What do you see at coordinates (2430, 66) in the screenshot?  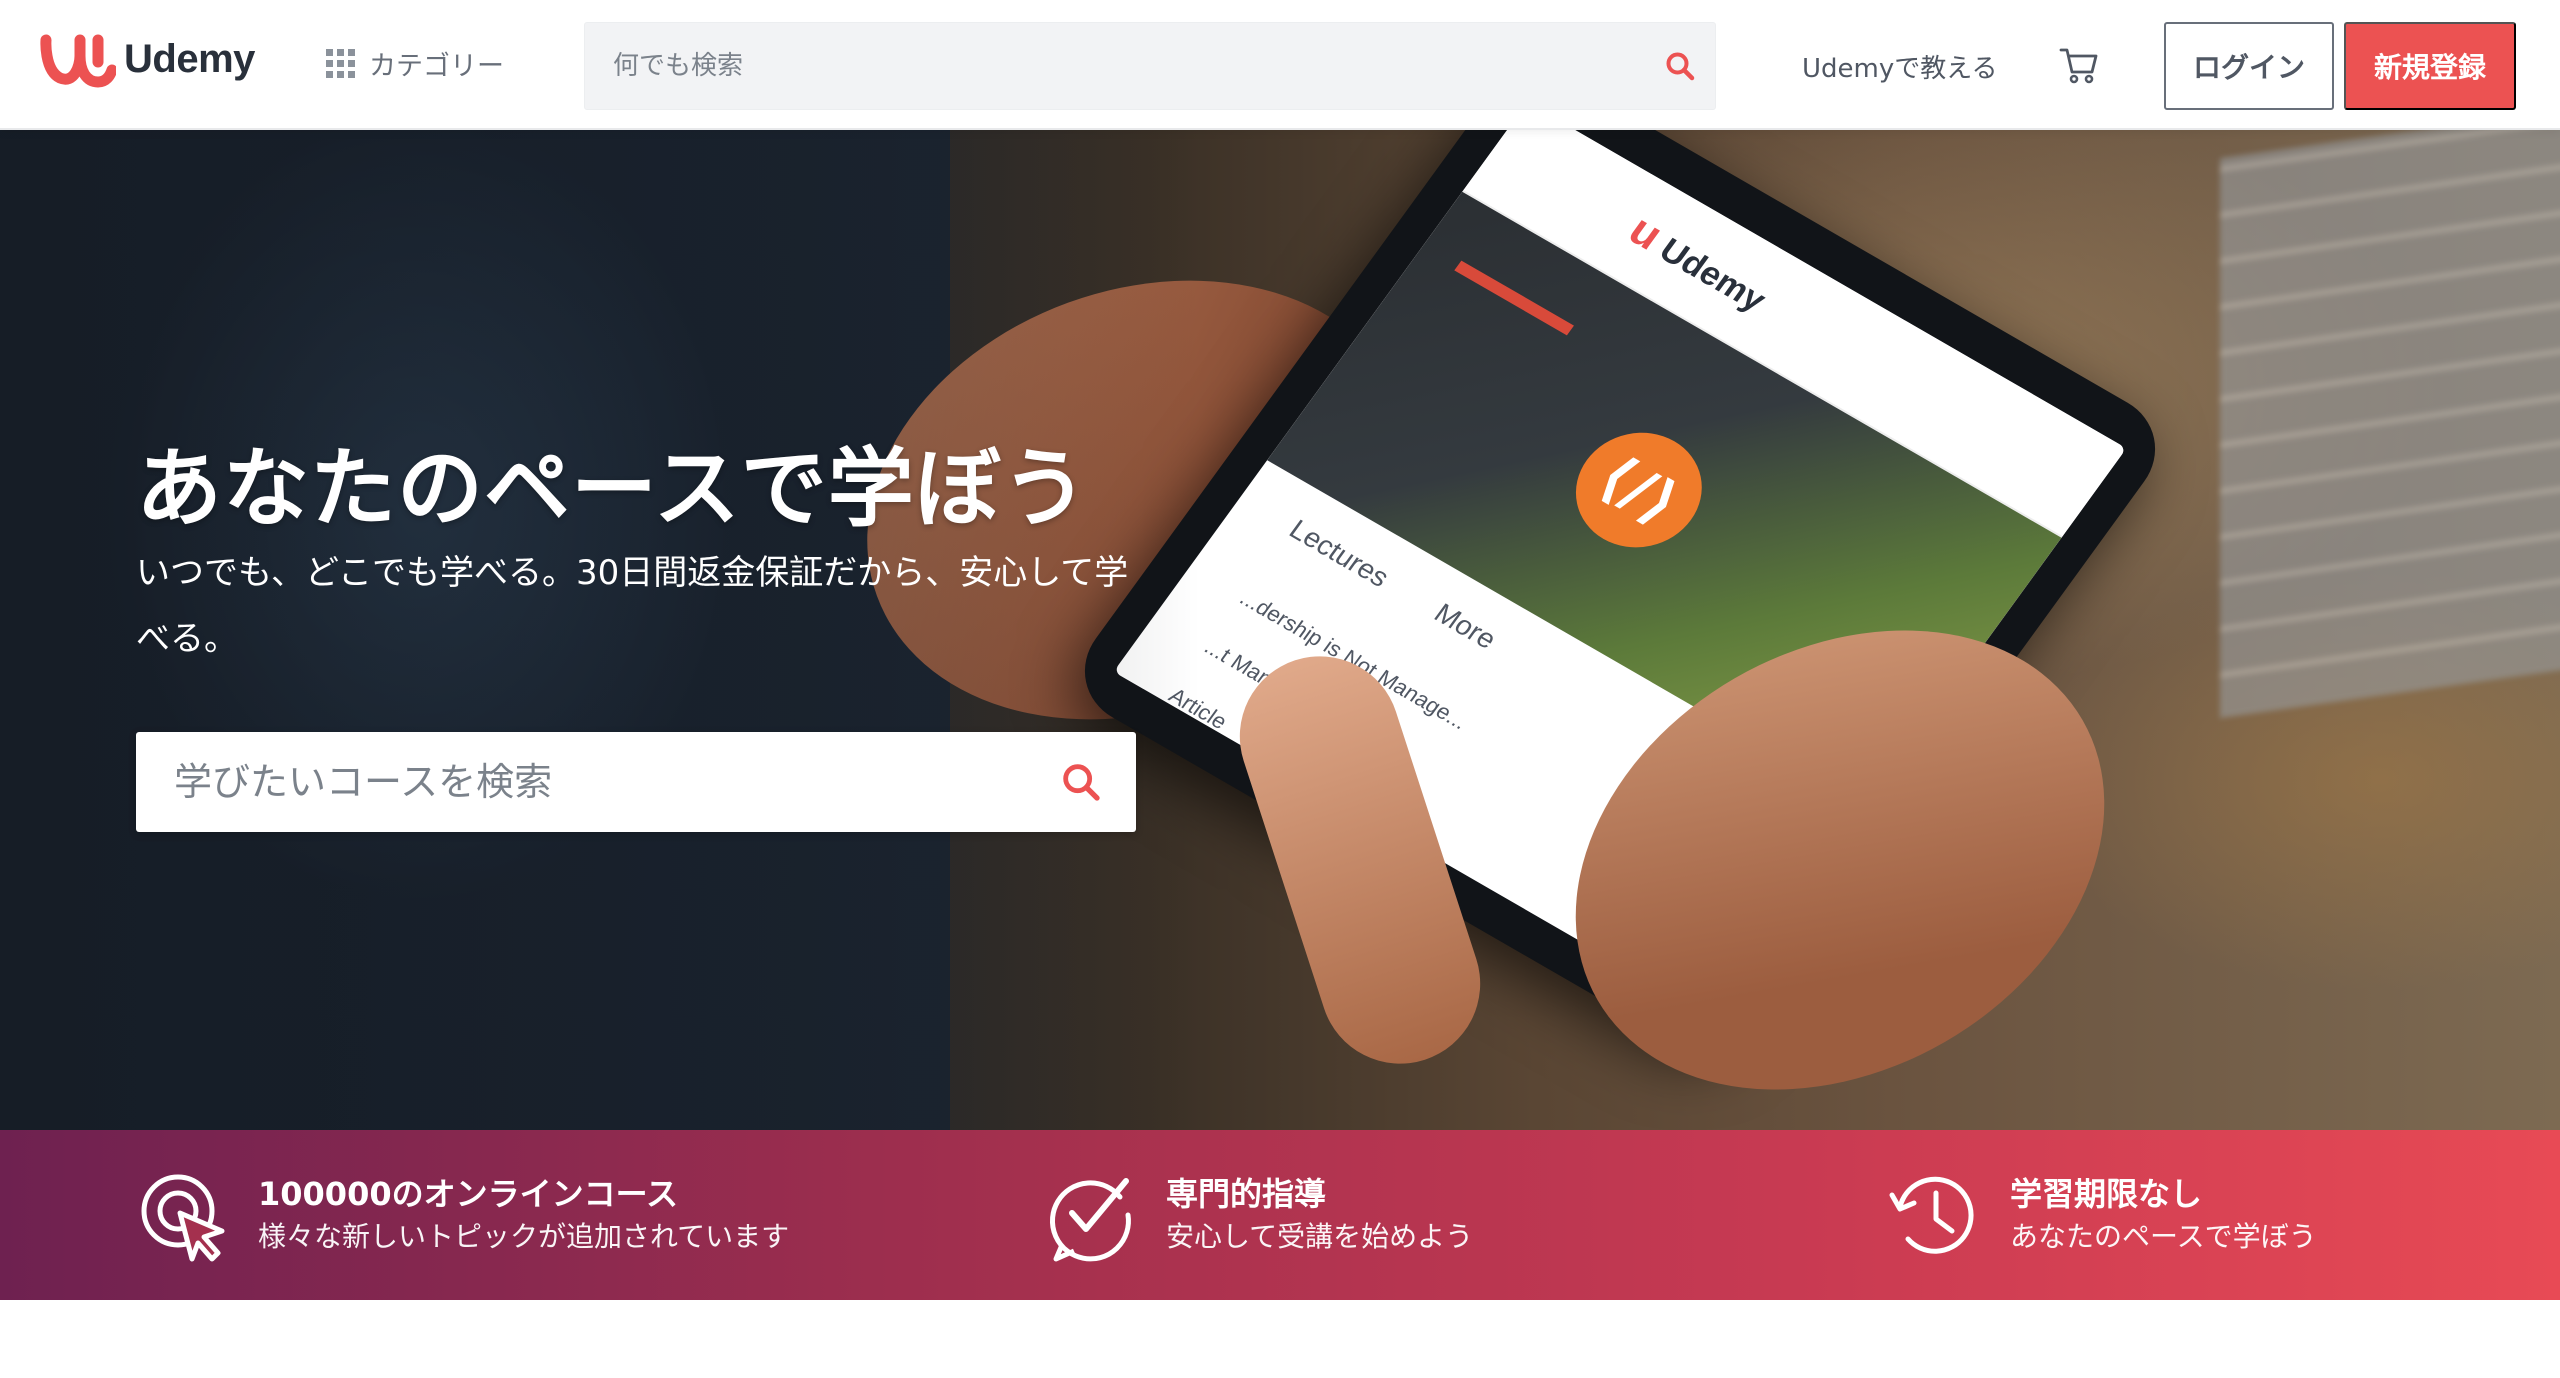 I see `signup-button: 新規登録` at bounding box center [2430, 66].